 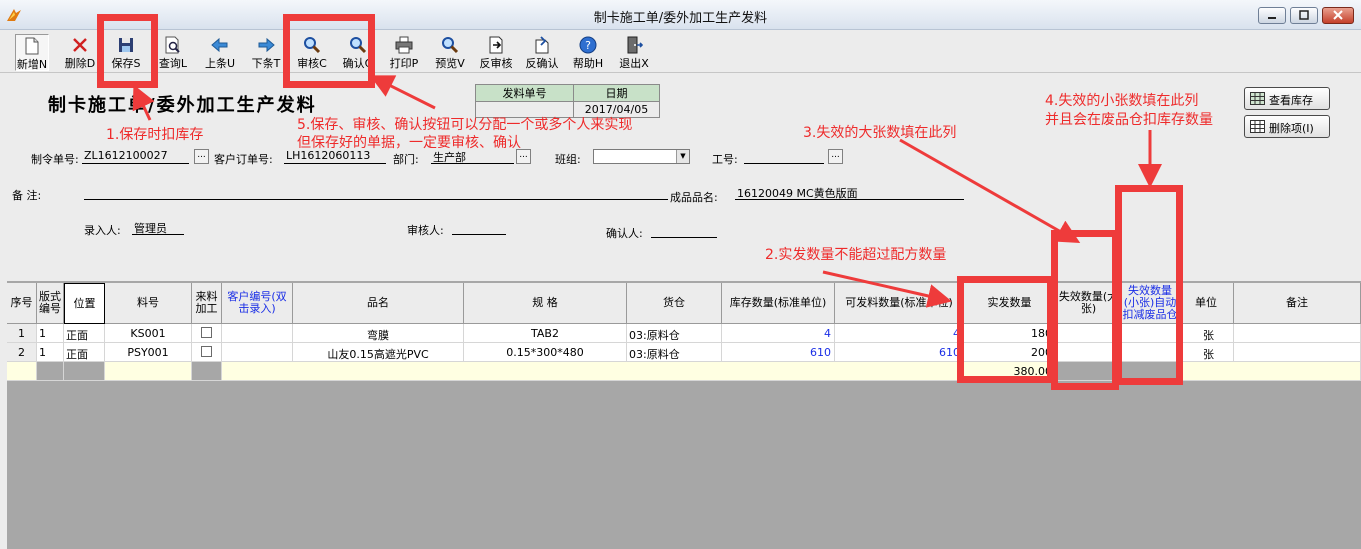 I want to click on doc-no-header: 发料单号, so click(x=524, y=93).